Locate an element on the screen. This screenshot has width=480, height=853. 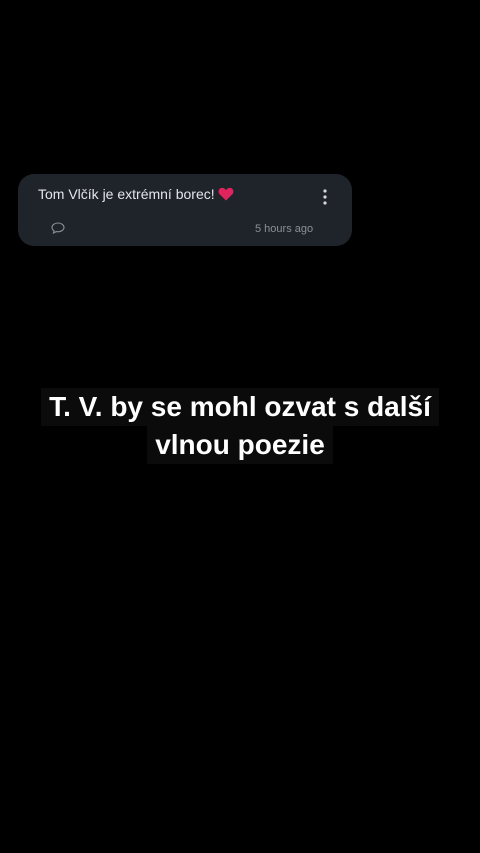
notification-message-text: Tom Vlčík je extrémní borec! is located at coordinates (126, 194).